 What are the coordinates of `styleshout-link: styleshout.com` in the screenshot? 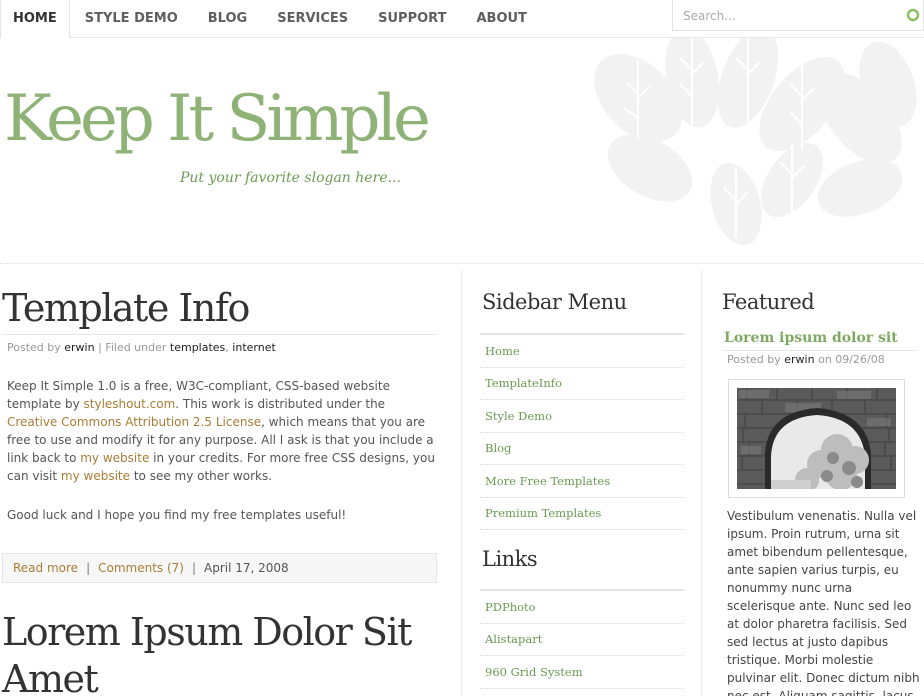 It's located at (130, 404).